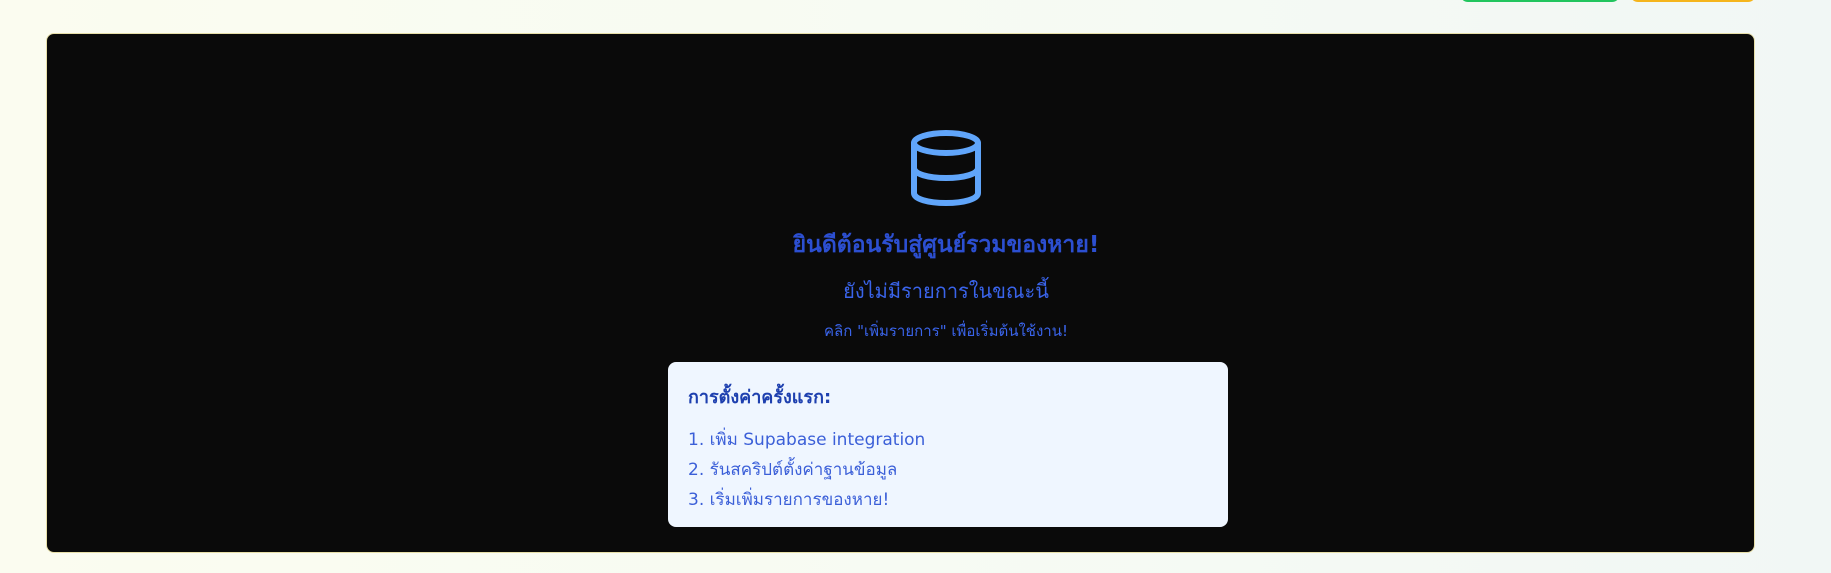 This screenshot has width=1831, height=573. Describe the element at coordinates (793, 470) in the screenshot. I see `setup-step: 2. รันสคริปต์ตั้งค่าฐานข้อมูล` at that location.